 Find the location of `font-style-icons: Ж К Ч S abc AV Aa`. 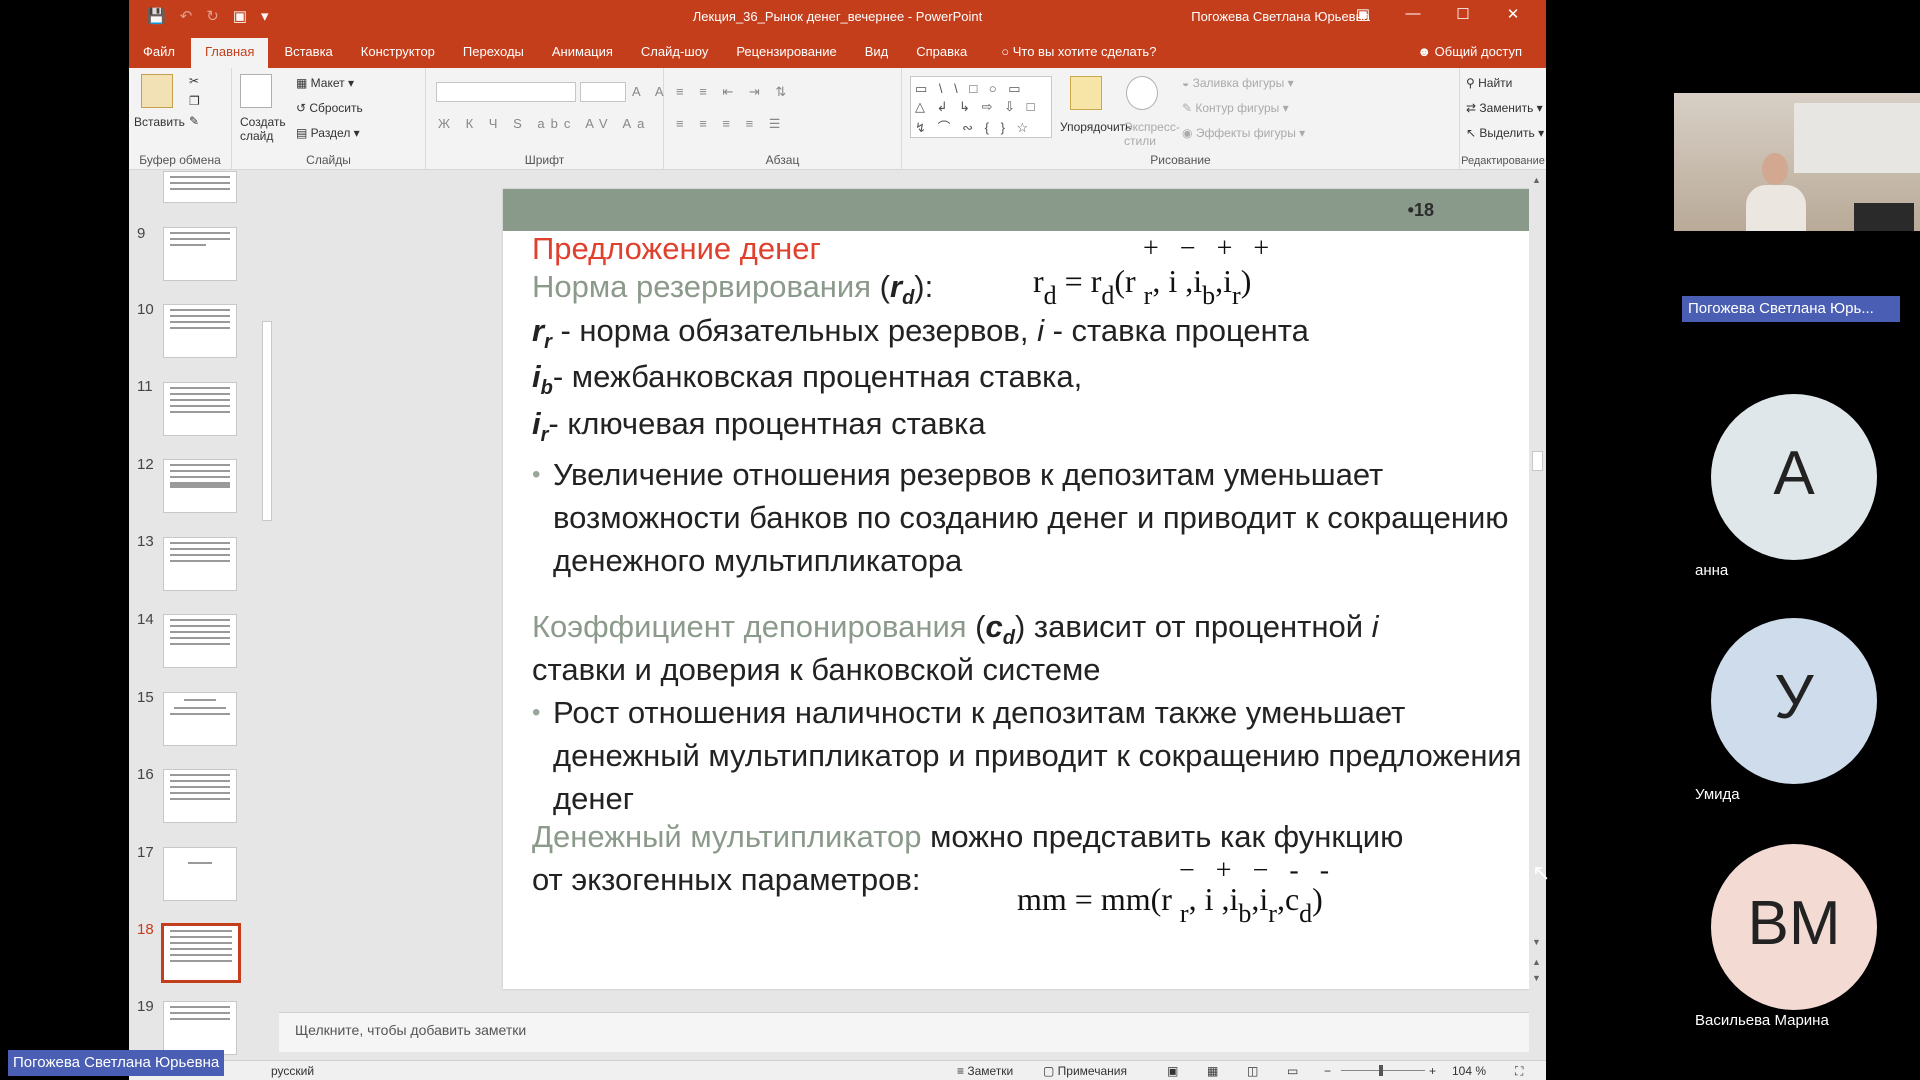

font-style-icons: Ж К Ч S abc AV Aa is located at coordinates (544, 123).